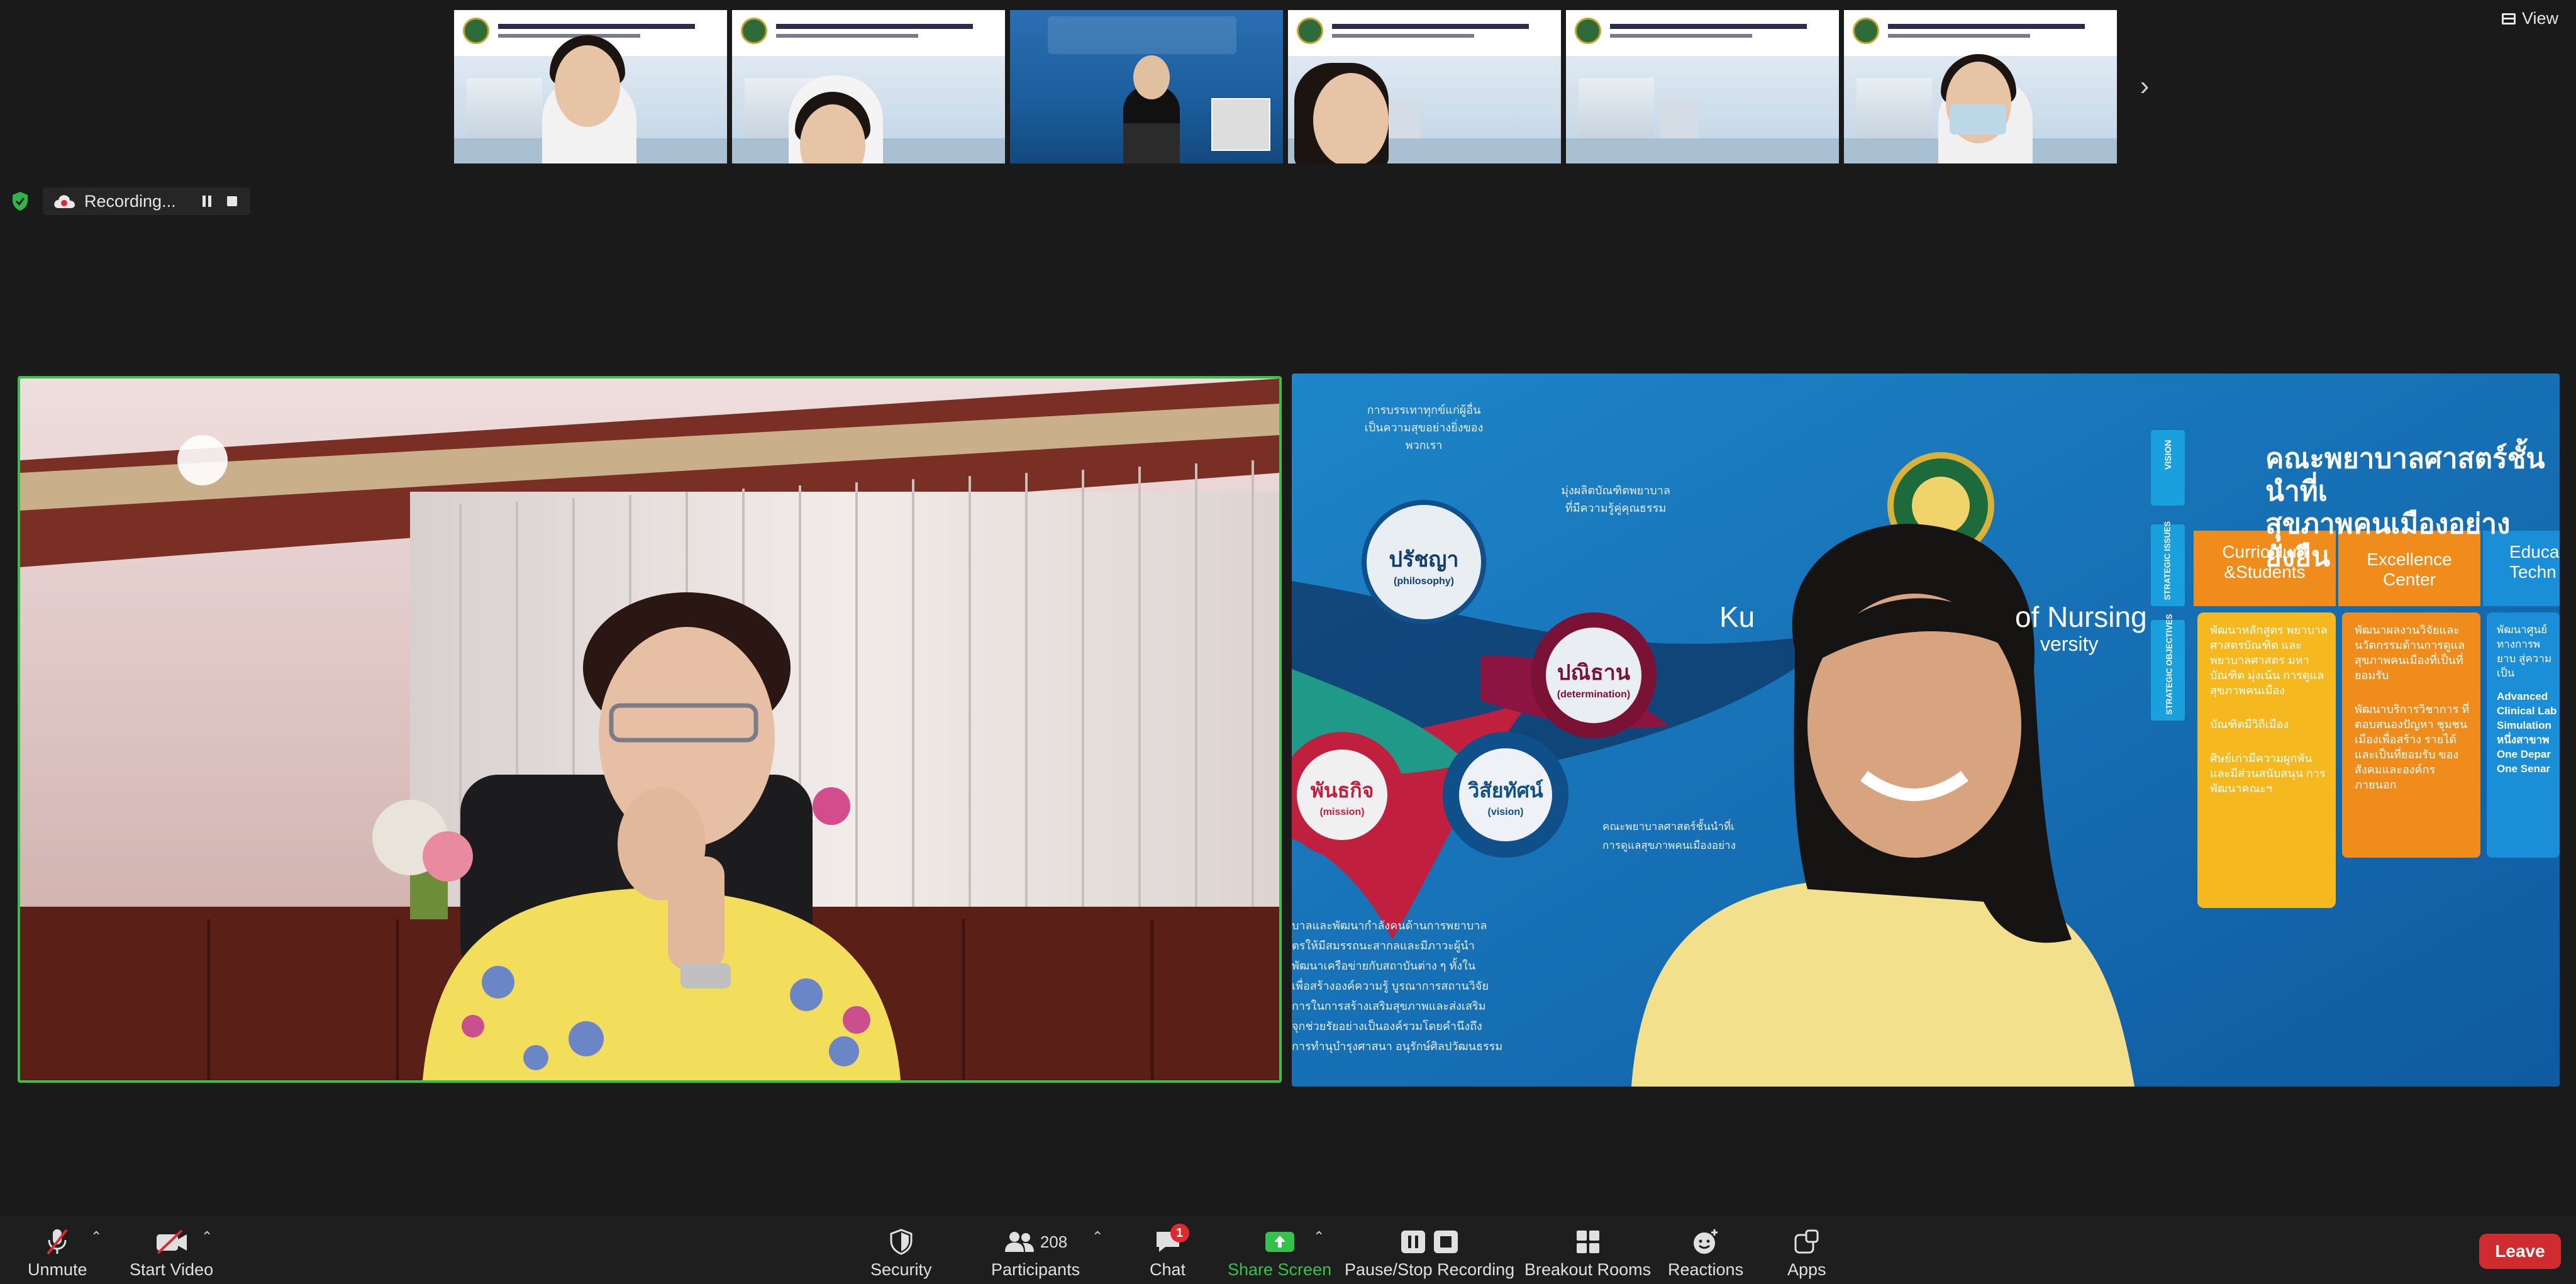  I want to click on circle-label-en: (philosophy), so click(1424, 581).